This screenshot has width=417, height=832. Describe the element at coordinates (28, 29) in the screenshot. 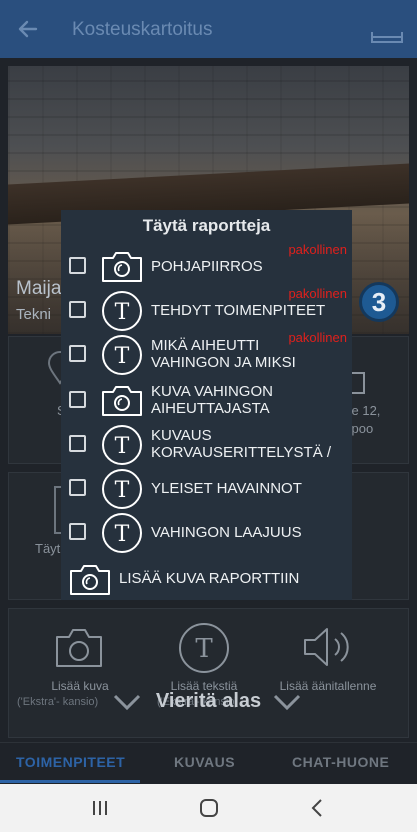

I see `back-arrow-icon` at that location.